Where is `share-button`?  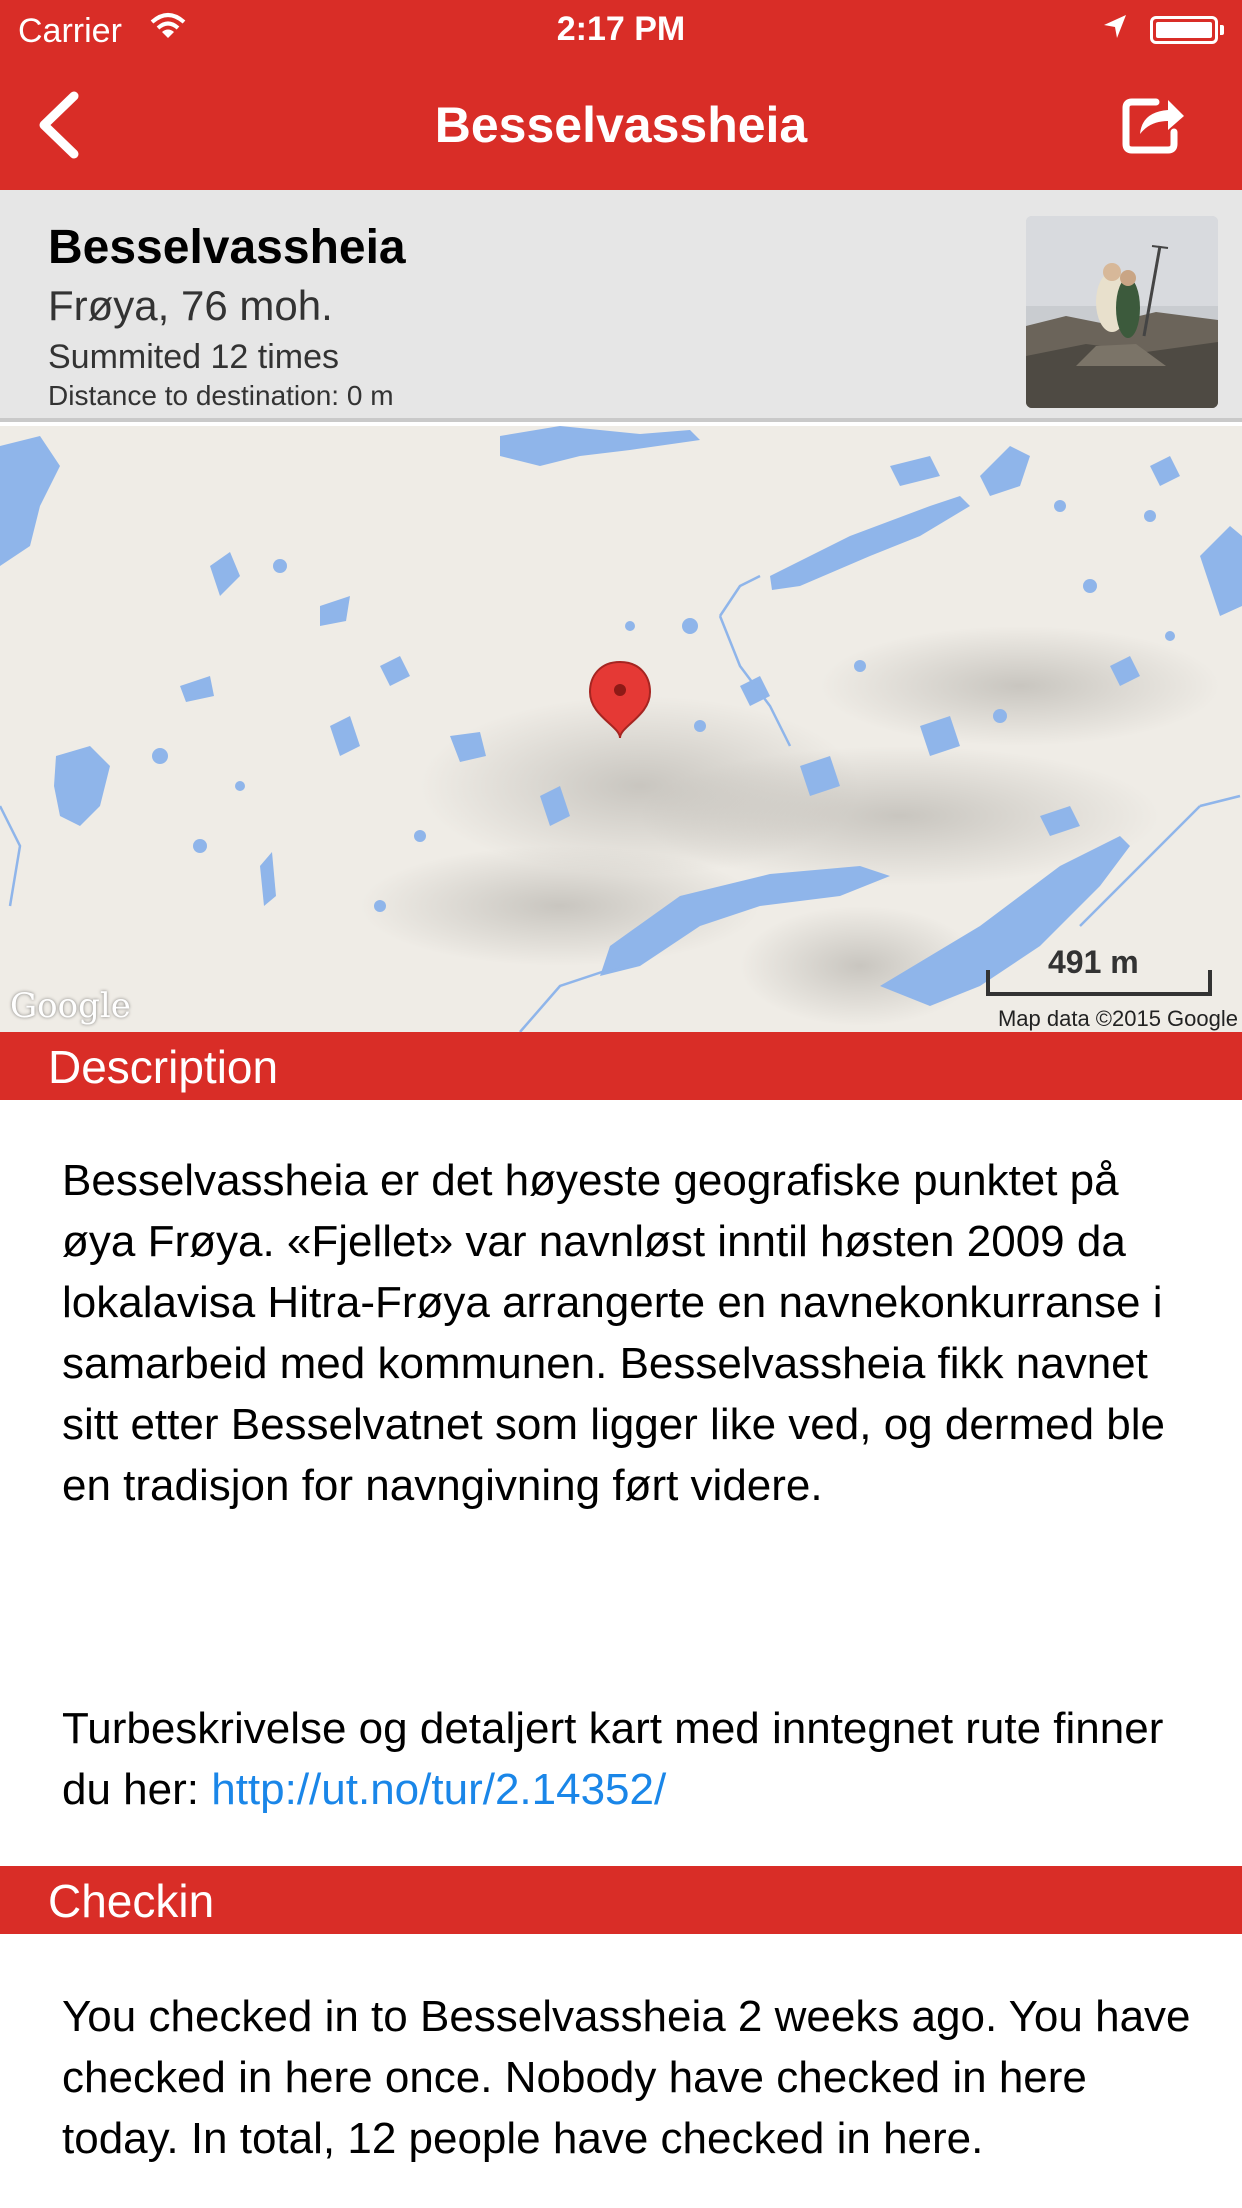
share-button is located at coordinates (1153, 123).